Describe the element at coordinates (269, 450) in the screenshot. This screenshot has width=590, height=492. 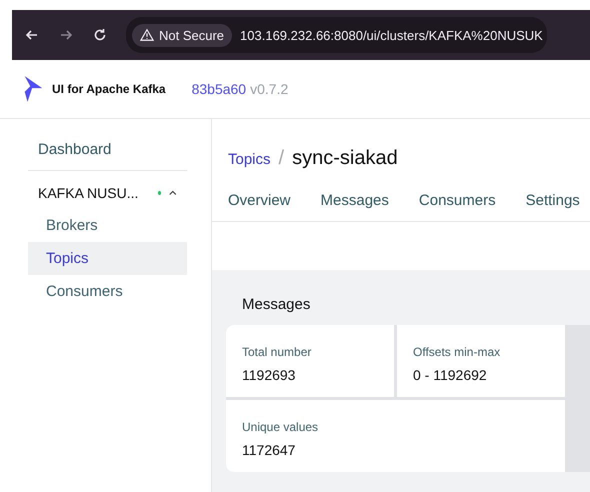
I see `stat-value: 1172647` at that location.